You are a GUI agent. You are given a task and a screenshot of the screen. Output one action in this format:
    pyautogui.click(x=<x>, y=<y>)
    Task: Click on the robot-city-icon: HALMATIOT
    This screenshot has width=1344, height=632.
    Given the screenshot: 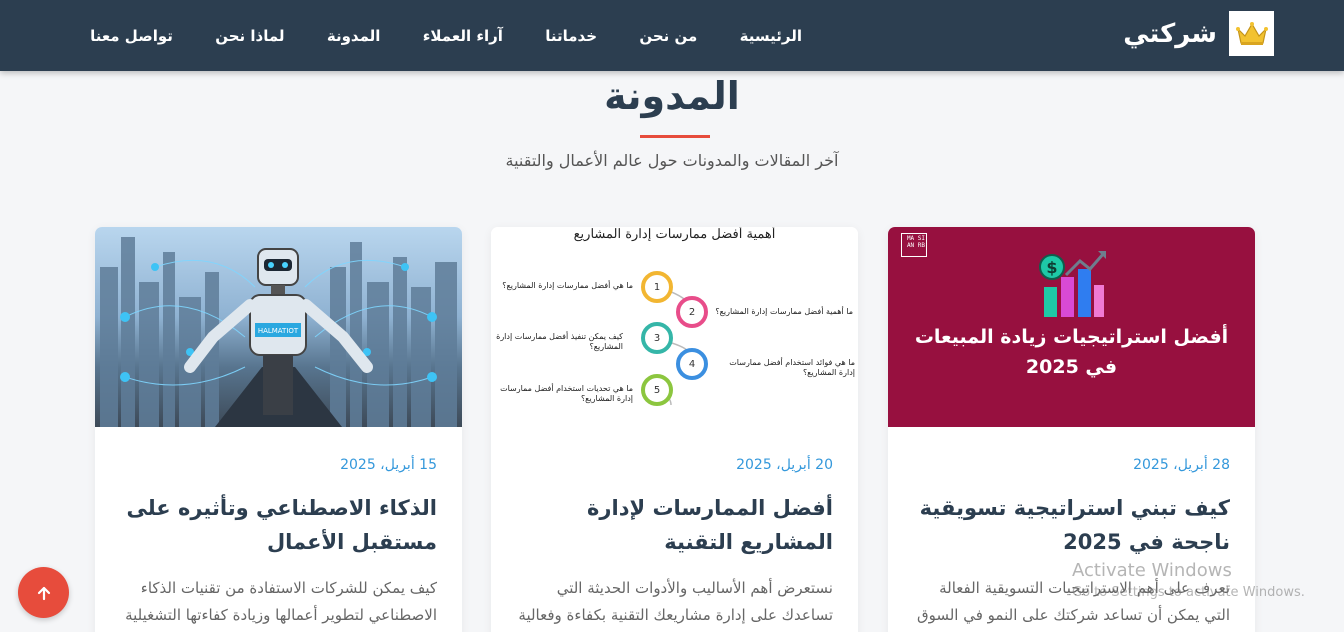 What is the action you would take?
    pyautogui.click(x=278, y=332)
    